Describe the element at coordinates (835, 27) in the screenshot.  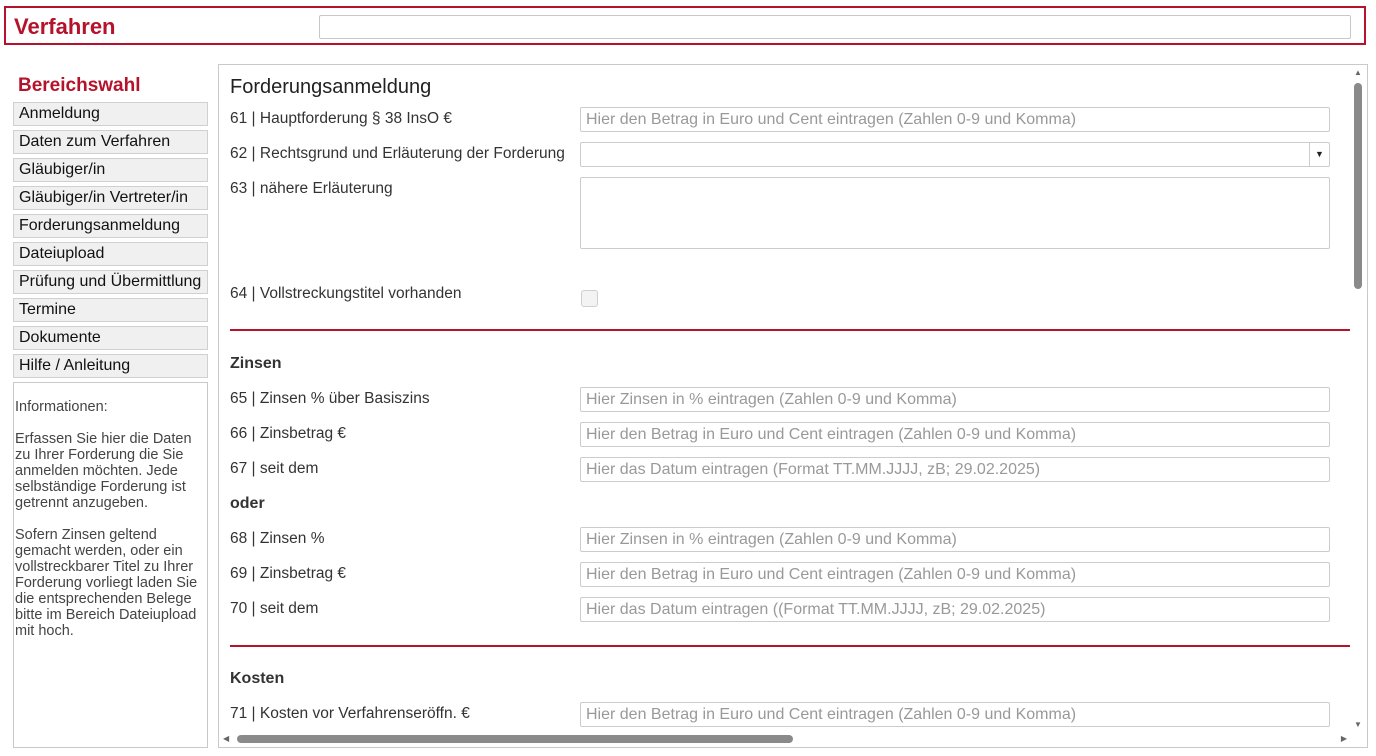
I see `header-input` at that location.